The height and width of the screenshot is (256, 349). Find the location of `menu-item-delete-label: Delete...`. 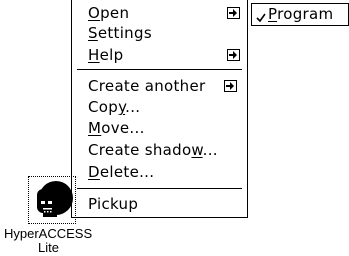

menu-item-delete-label: Delete... is located at coordinates (121, 172).